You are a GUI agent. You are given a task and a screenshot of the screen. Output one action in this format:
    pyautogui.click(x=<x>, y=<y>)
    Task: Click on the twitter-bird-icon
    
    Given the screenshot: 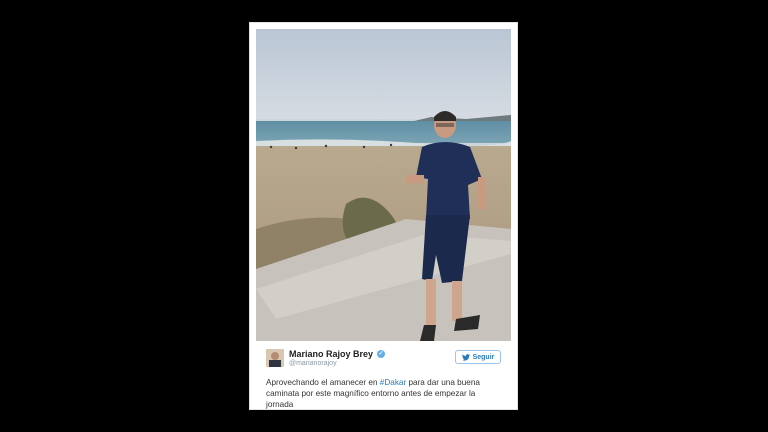 What is the action you would take?
    pyautogui.click(x=465, y=357)
    